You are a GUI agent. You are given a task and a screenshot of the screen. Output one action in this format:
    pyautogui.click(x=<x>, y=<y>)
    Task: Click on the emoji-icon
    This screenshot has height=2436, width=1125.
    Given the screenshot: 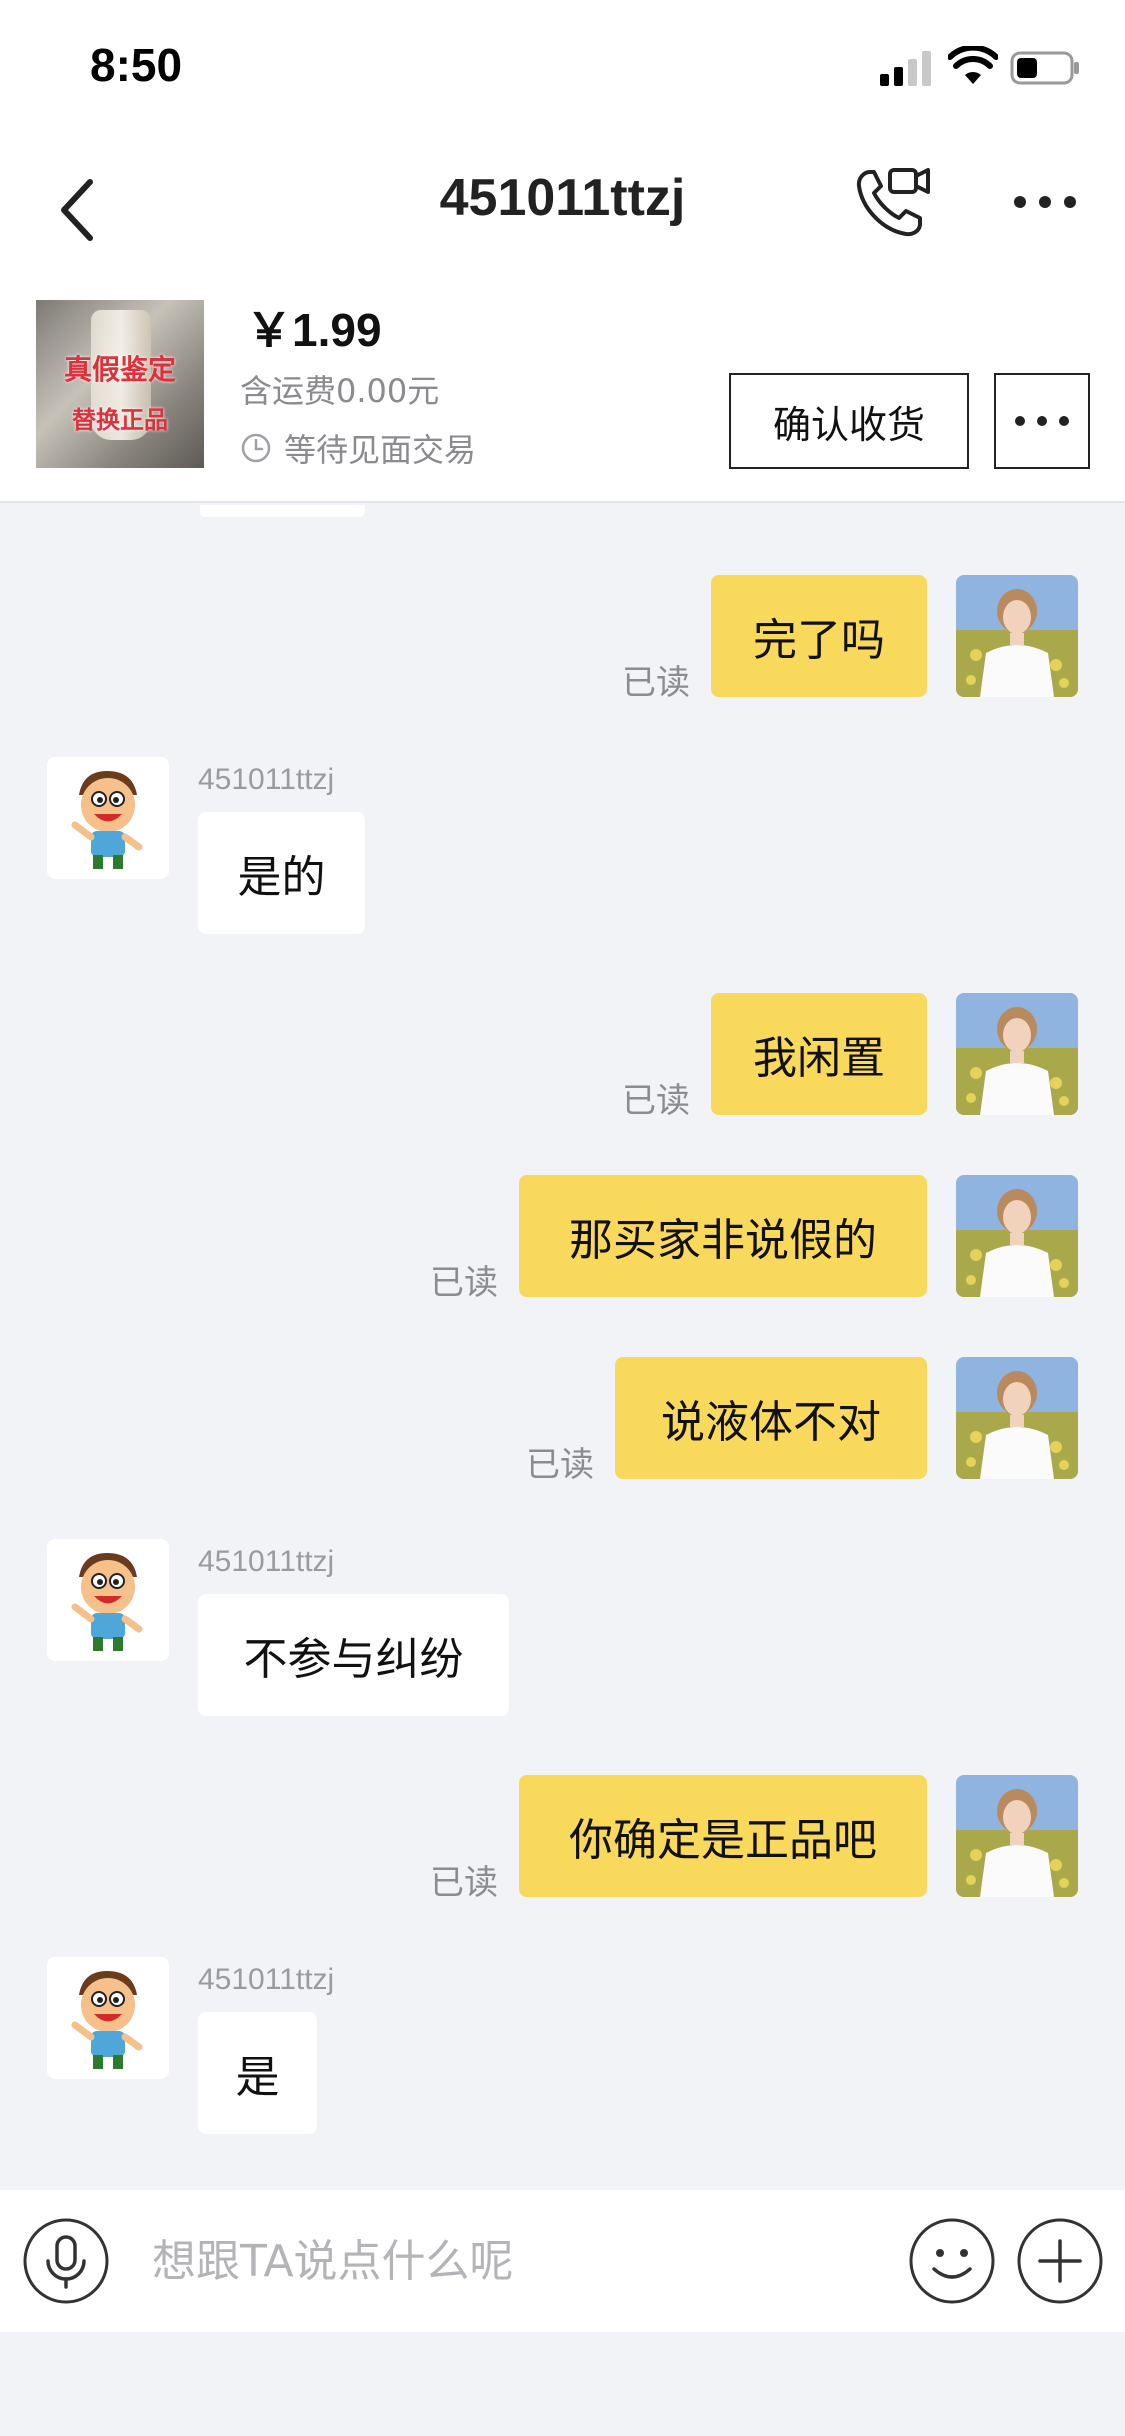 What is the action you would take?
    pyautogui.click(x=952, y=2261)
    